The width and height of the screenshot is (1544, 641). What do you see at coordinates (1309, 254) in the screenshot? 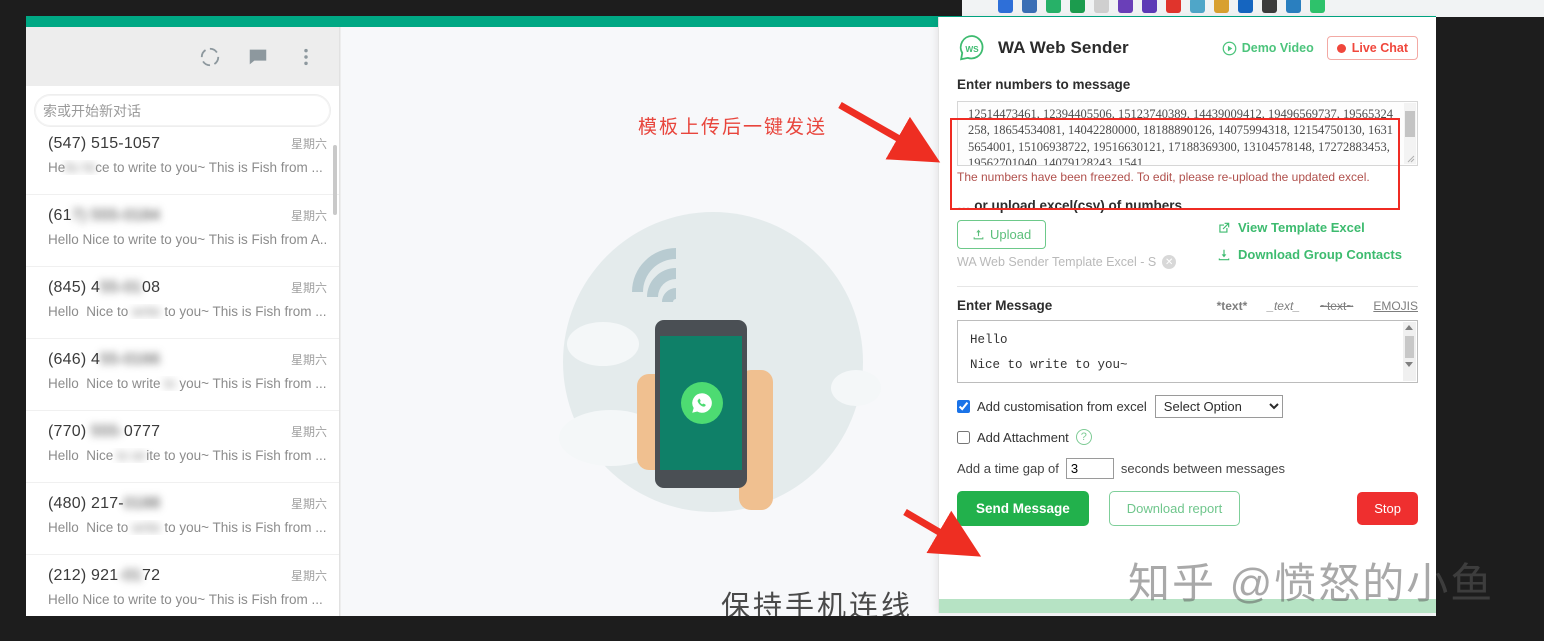
I see `download-group-contacts-link: Download Group Contacts` at bounding box center [1309, 254].